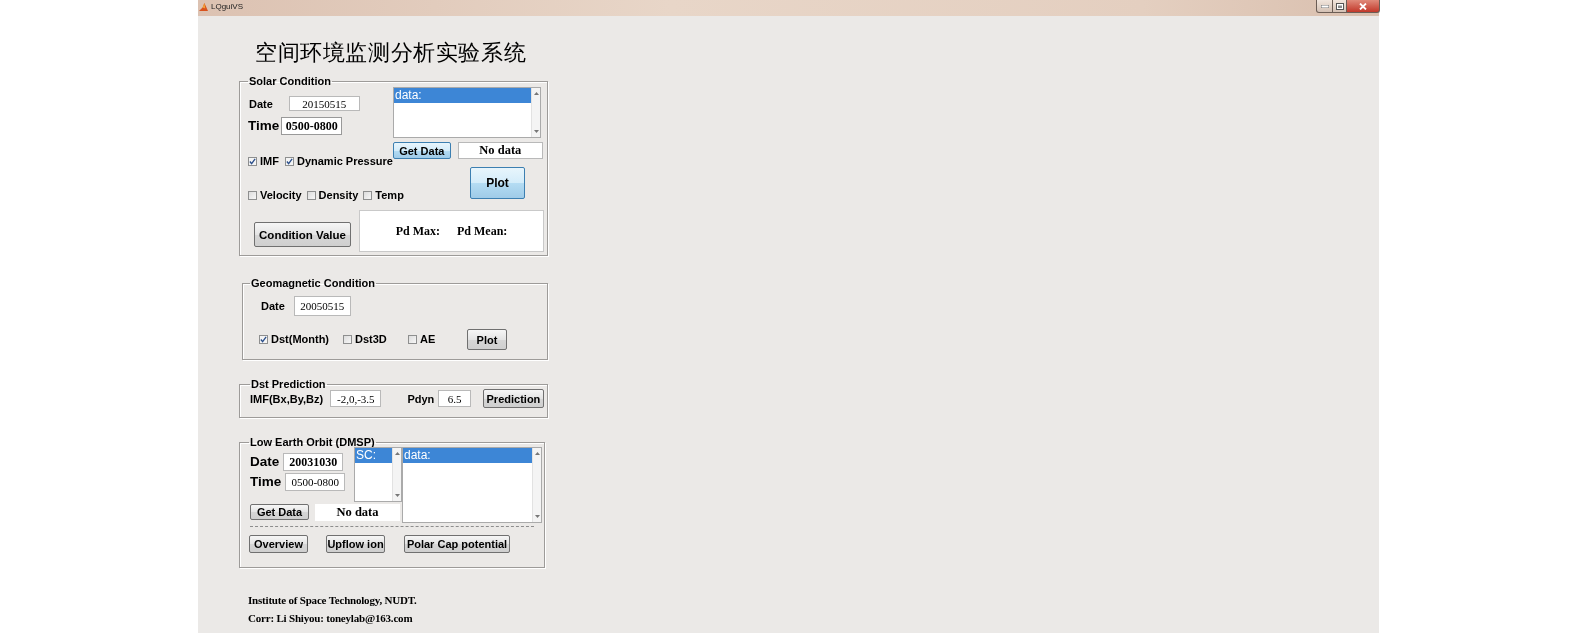 The width and height of the screenshot is (1575, 638). I want to click on close-button, so click(1363, 6).